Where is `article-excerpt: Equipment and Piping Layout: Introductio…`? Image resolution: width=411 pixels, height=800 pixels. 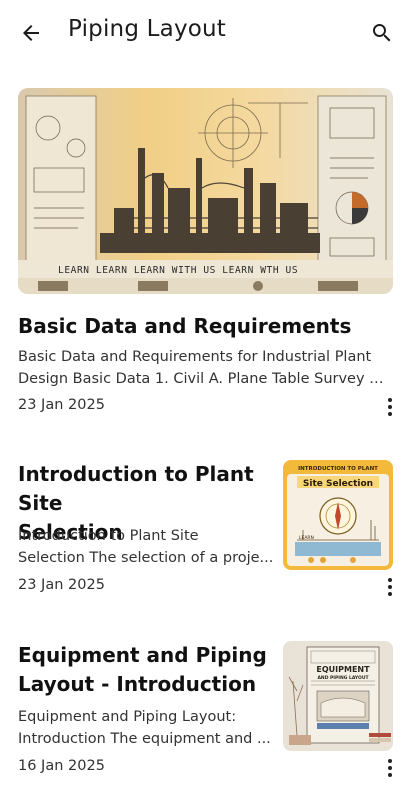 article-excerpt: Equipment and Piping Layout: Introductio… is located at coordinates (147, 728).